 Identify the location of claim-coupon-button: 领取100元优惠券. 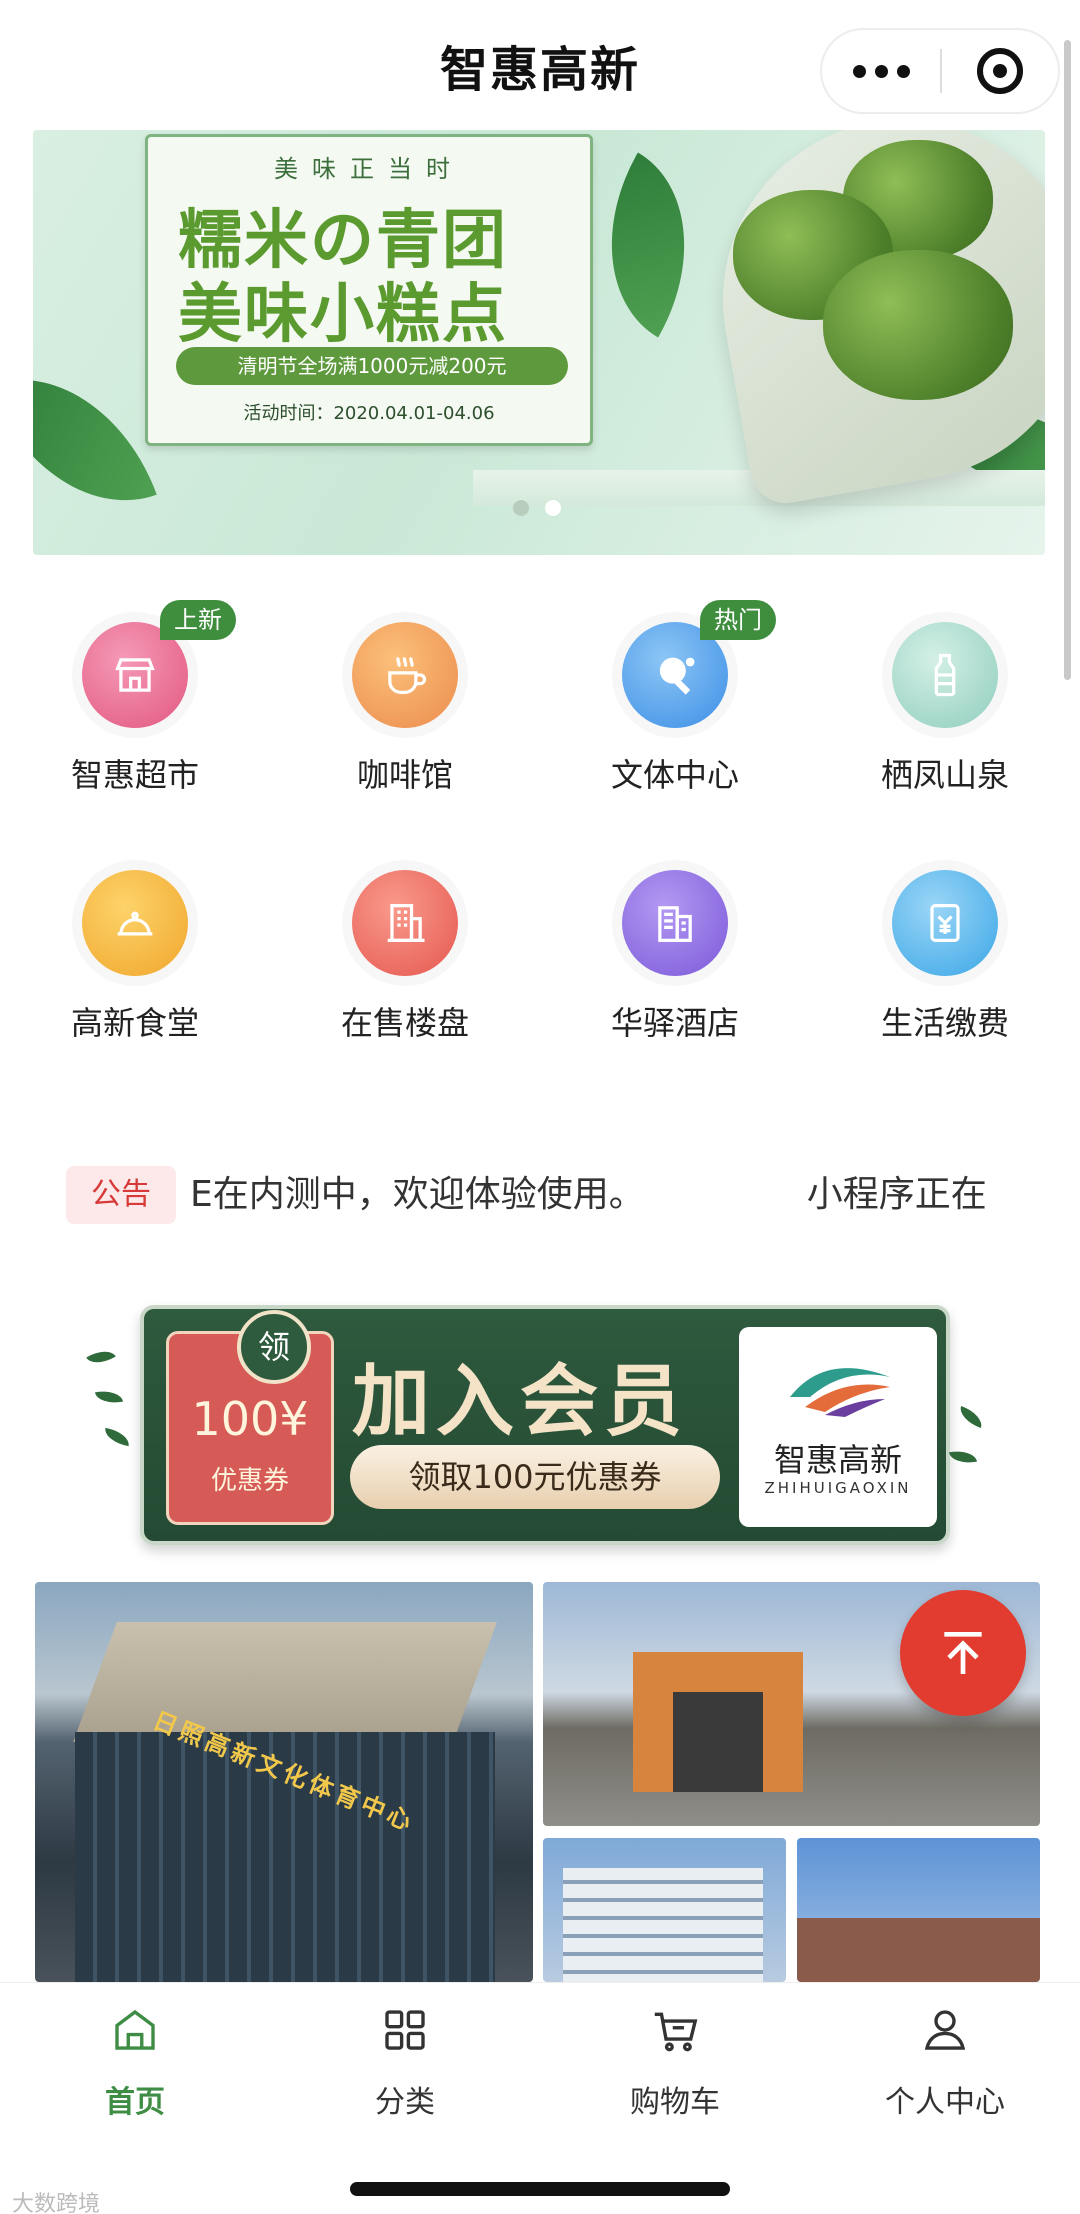
(535, 1477).